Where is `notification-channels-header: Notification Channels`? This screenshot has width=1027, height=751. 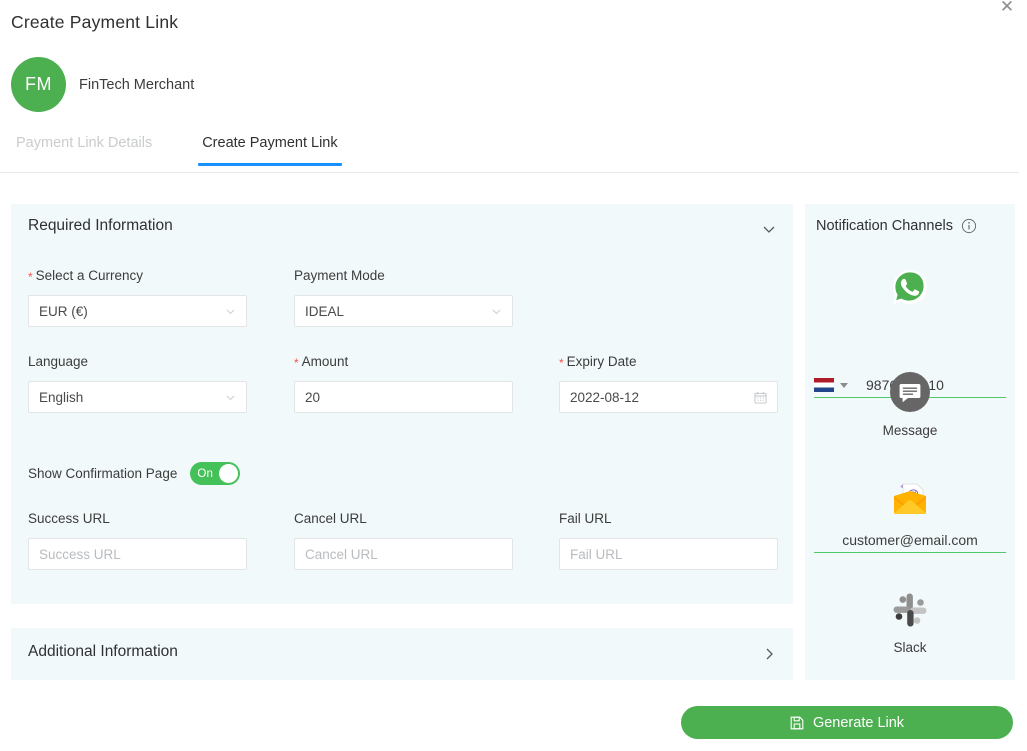 notification-channels-header: Notification Channels is located at coordinates (896, 226).